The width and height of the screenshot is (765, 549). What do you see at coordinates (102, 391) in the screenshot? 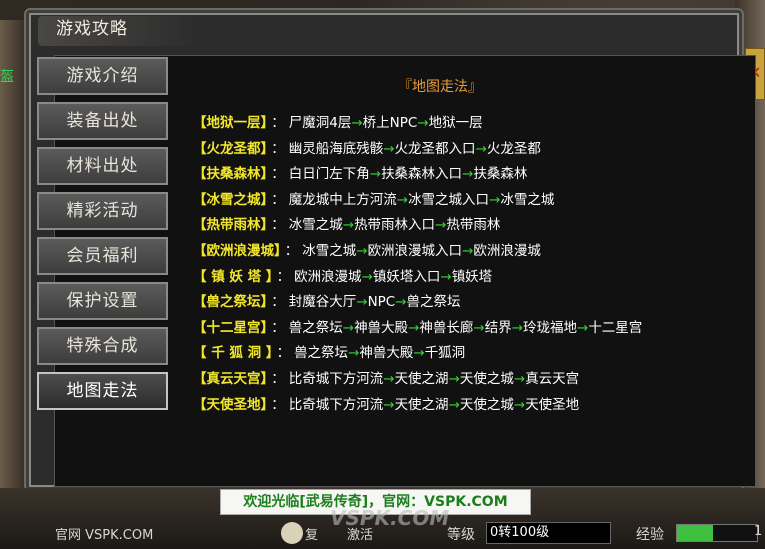
I see `sidebar-item-map-routes: 地图走法` at bounding box center [102, 391].